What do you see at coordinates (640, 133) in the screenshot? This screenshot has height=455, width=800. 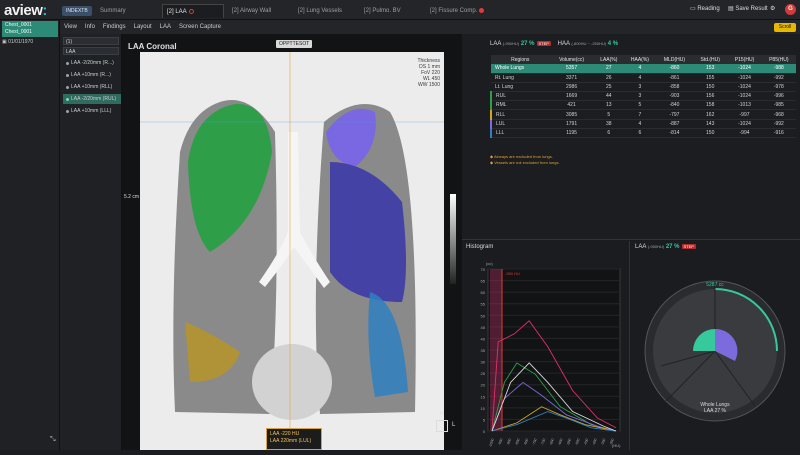 I see `table-cell: 6` at bounding box center [640, 133].